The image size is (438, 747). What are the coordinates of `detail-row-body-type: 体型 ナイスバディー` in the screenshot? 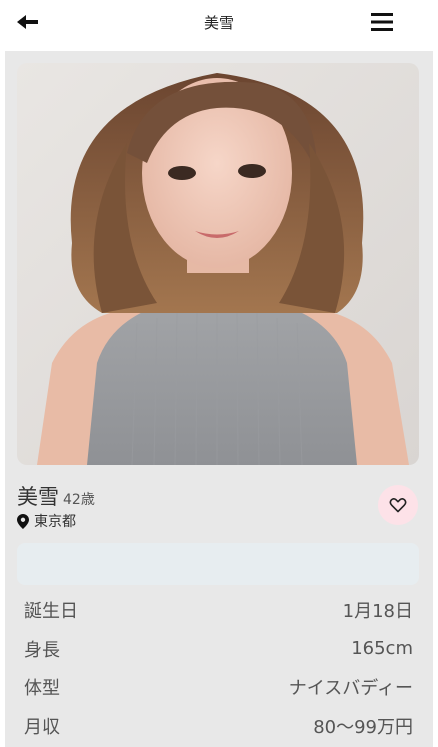 It's located at (219, 687).